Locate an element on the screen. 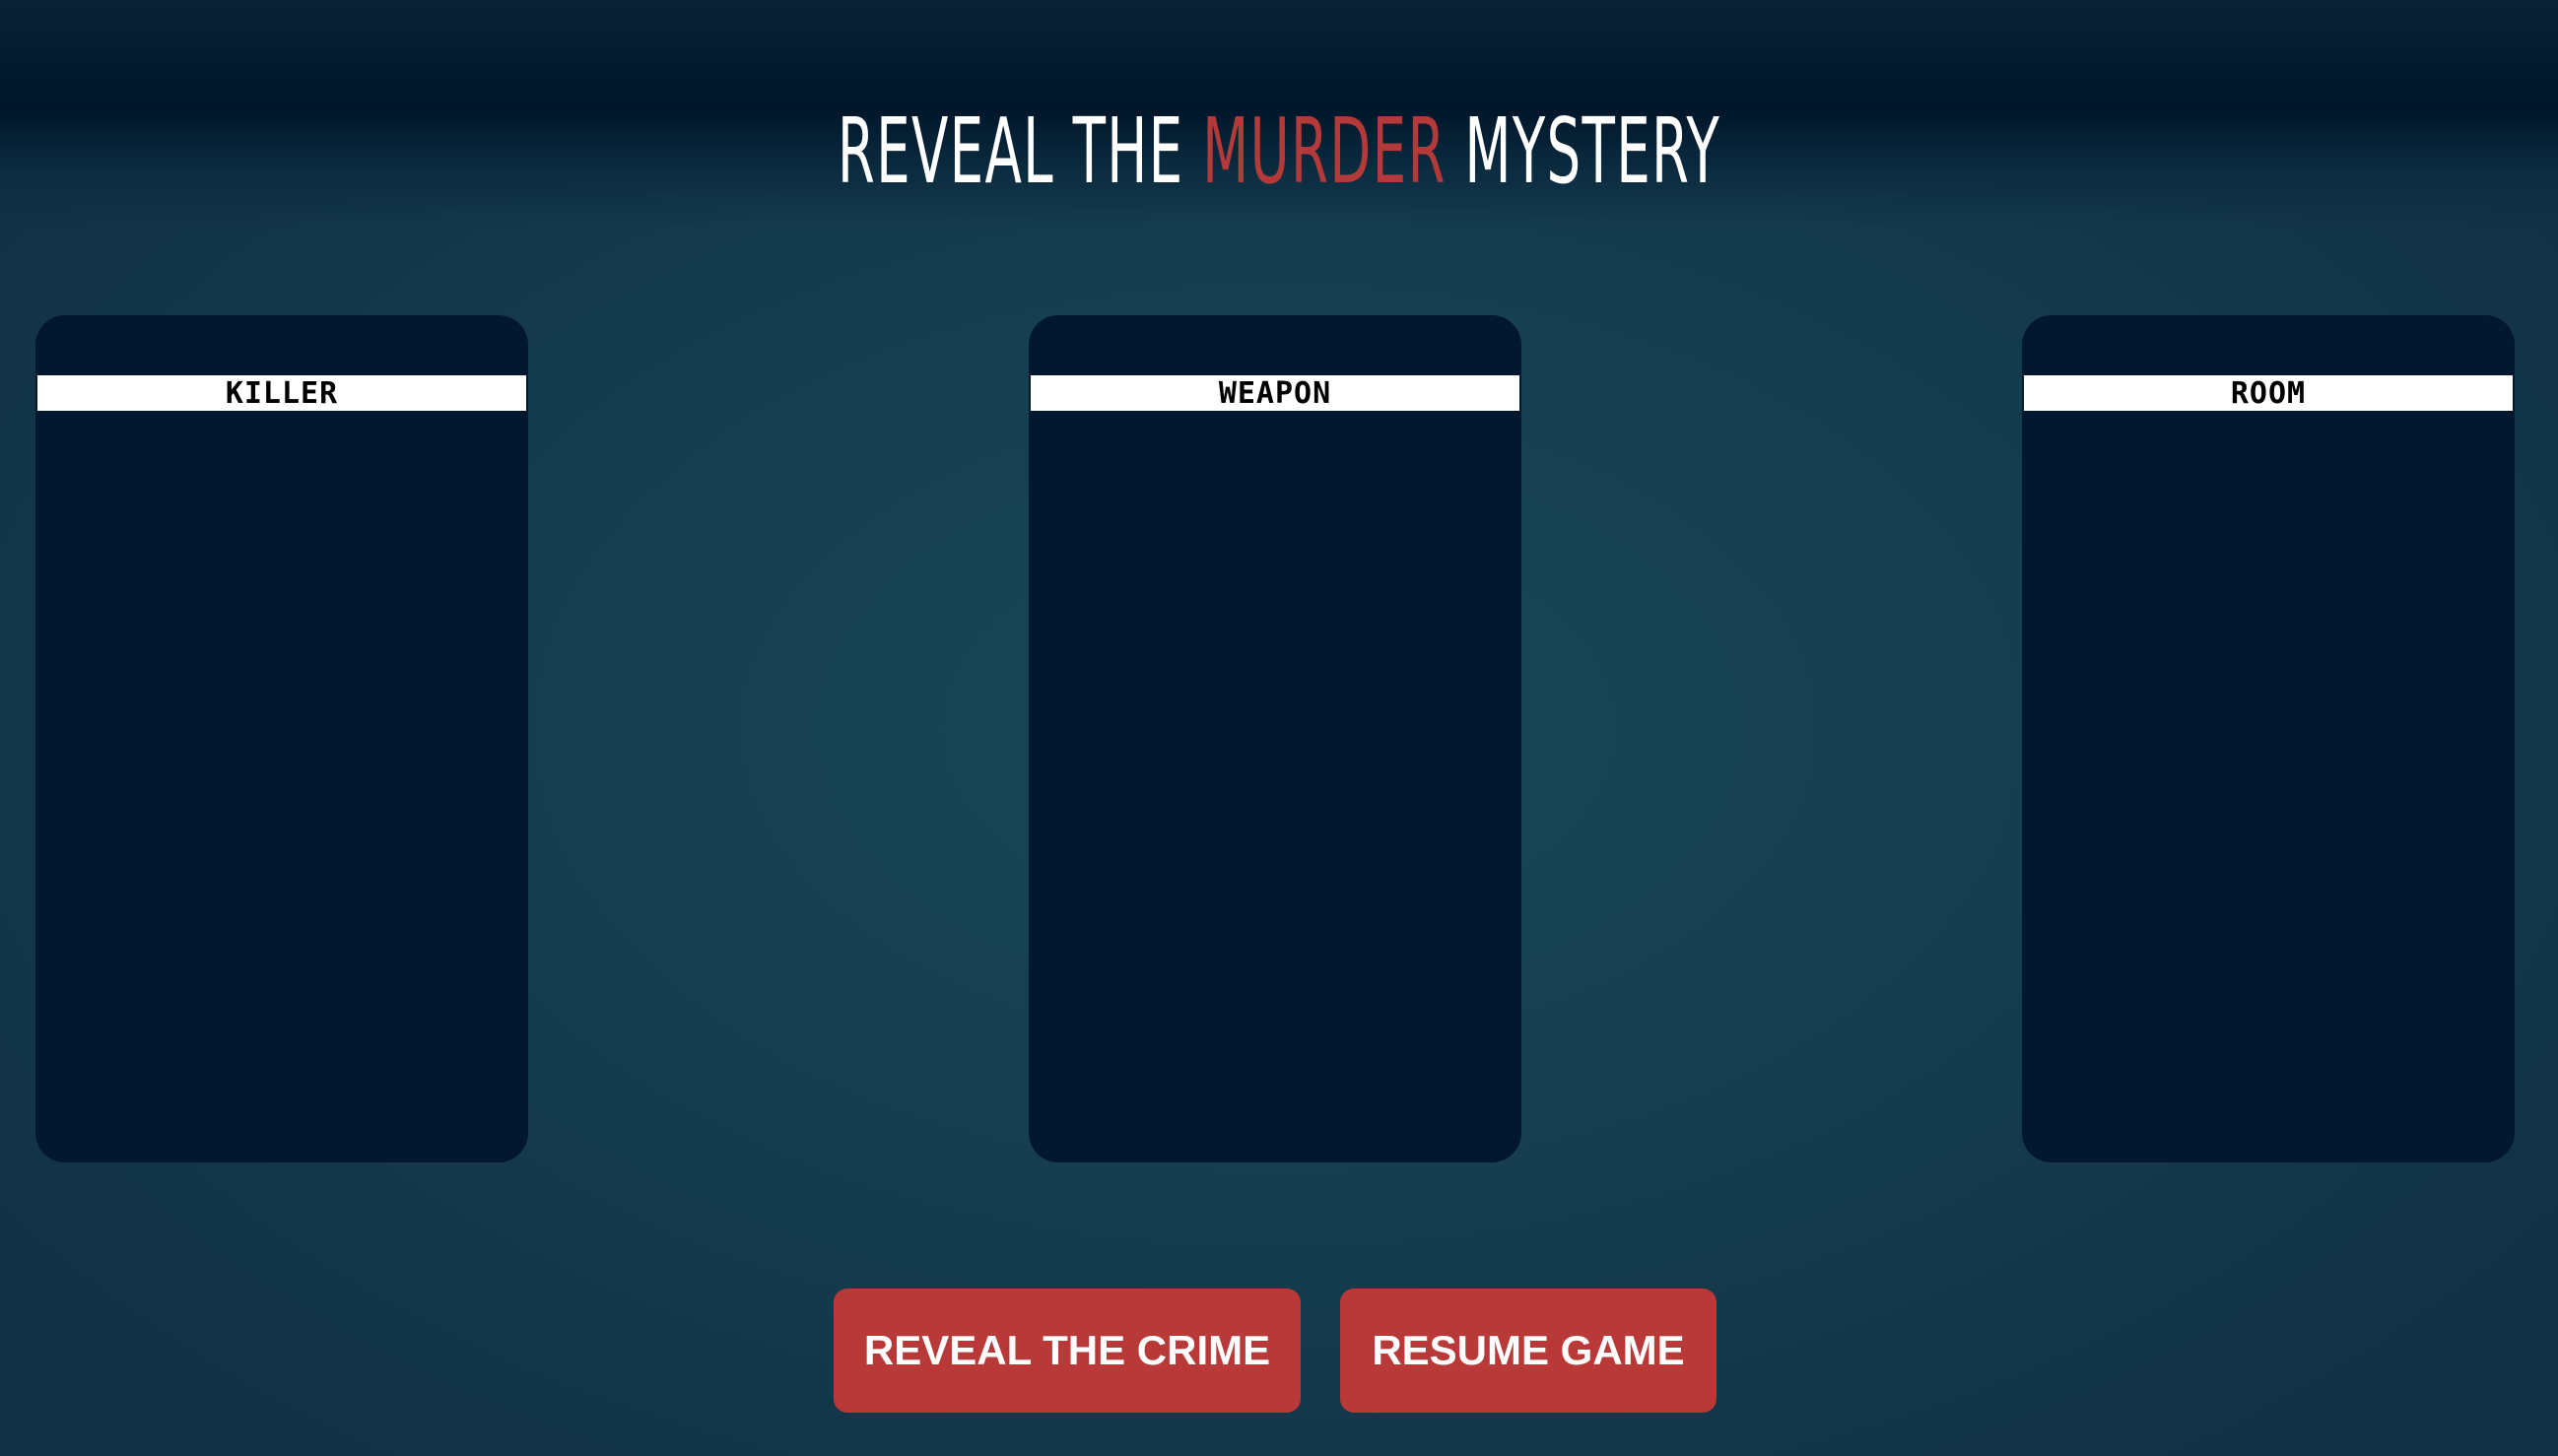 The width and height of the screenshot is (2558, 1456). page-title: REVEAL THE MURDER MYSTERY is located at coordinates (1278, 152).